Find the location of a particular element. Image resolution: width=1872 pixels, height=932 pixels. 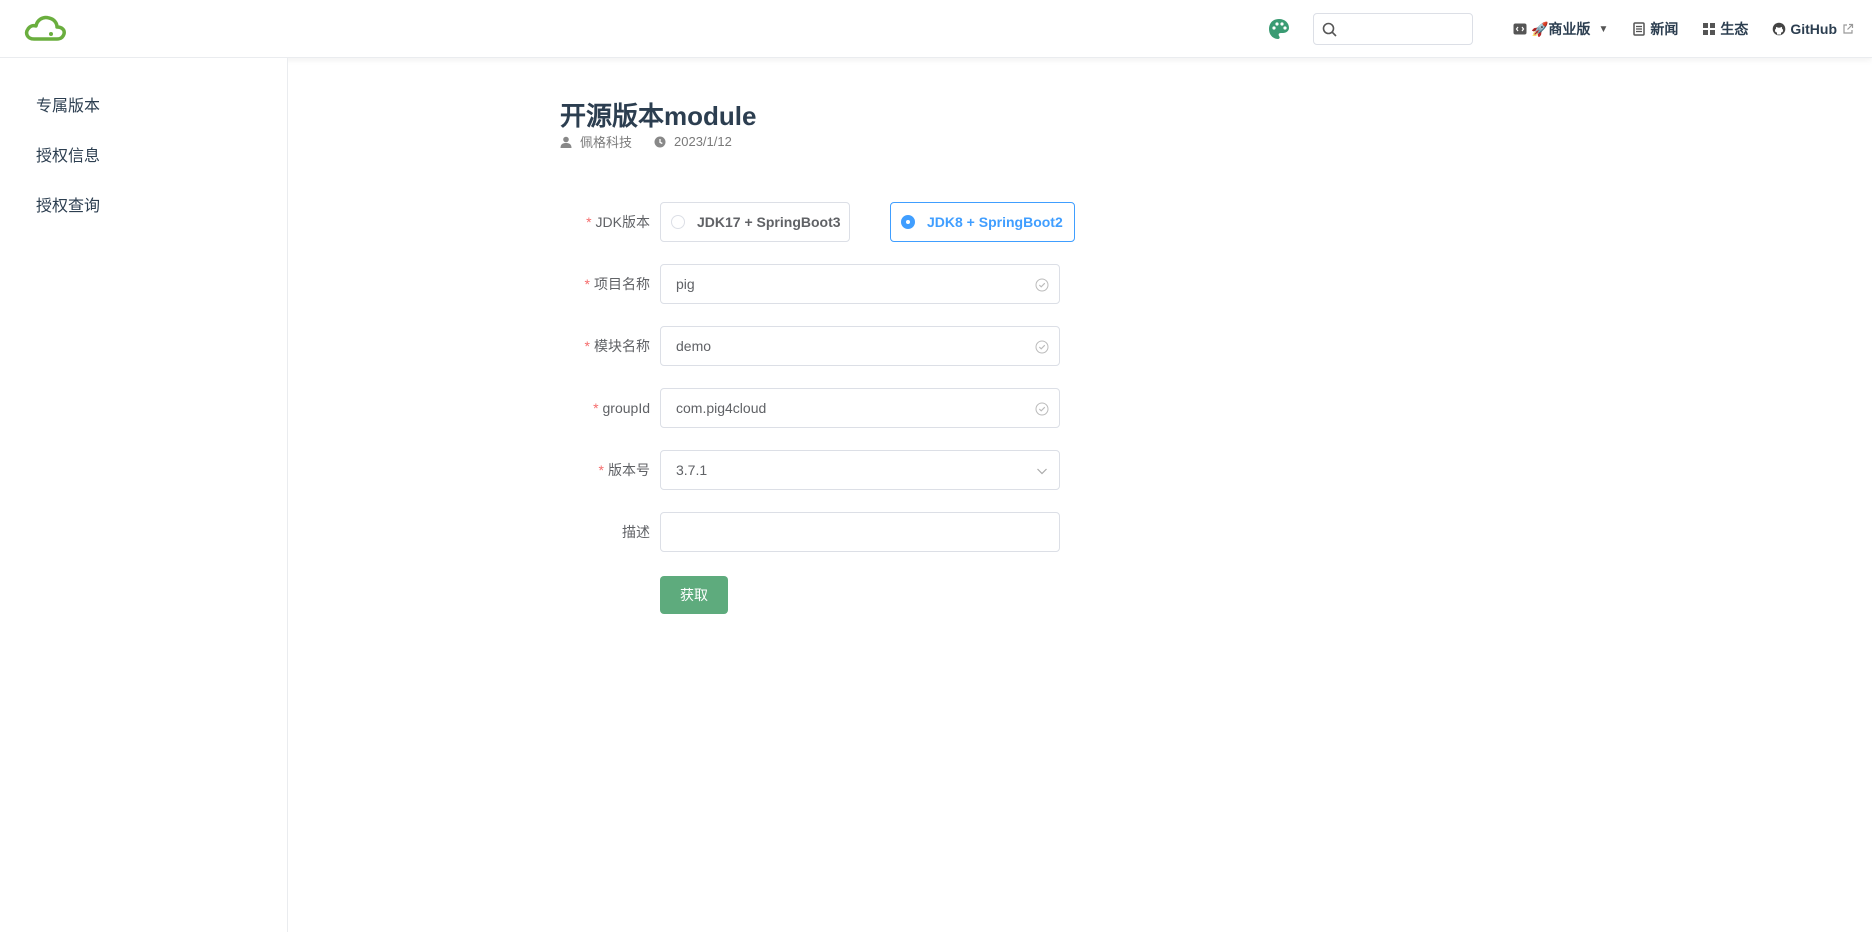

search-icon is located at coordinates (1329, 29).